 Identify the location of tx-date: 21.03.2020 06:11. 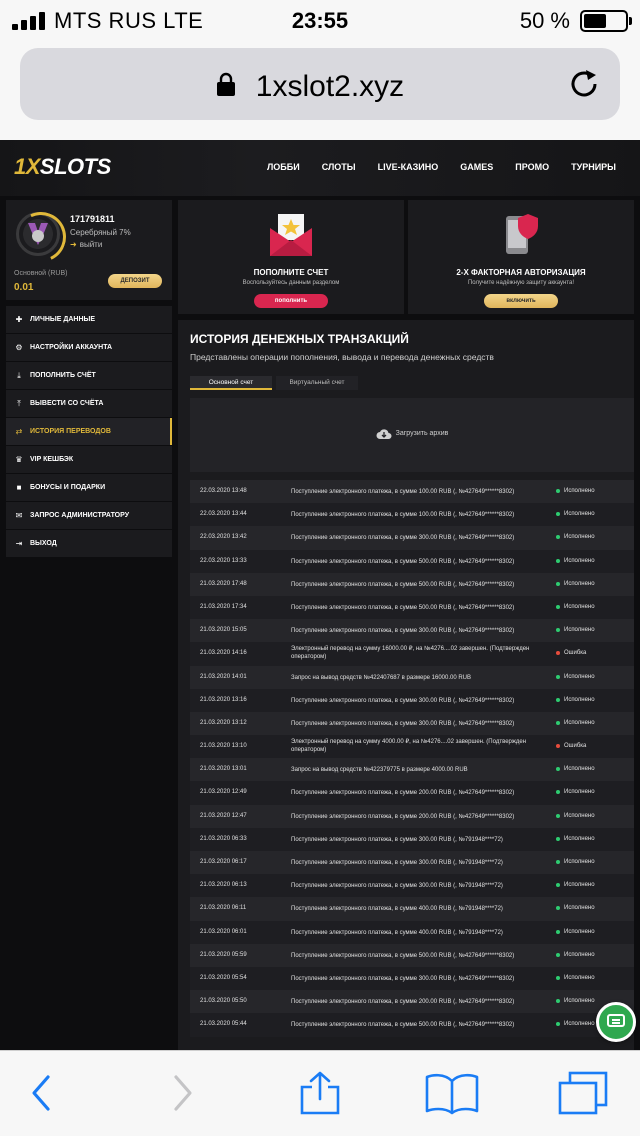
(223, 908).